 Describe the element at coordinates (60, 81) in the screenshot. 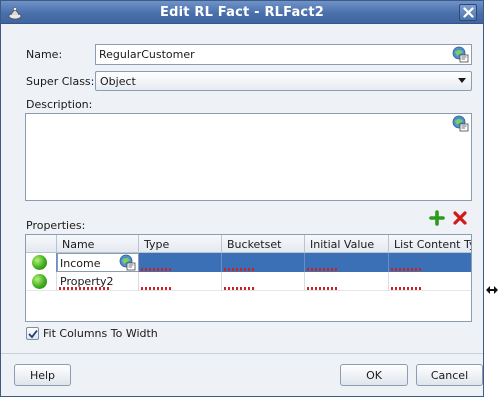

I see `super-class-label: Super Class:` at that location.